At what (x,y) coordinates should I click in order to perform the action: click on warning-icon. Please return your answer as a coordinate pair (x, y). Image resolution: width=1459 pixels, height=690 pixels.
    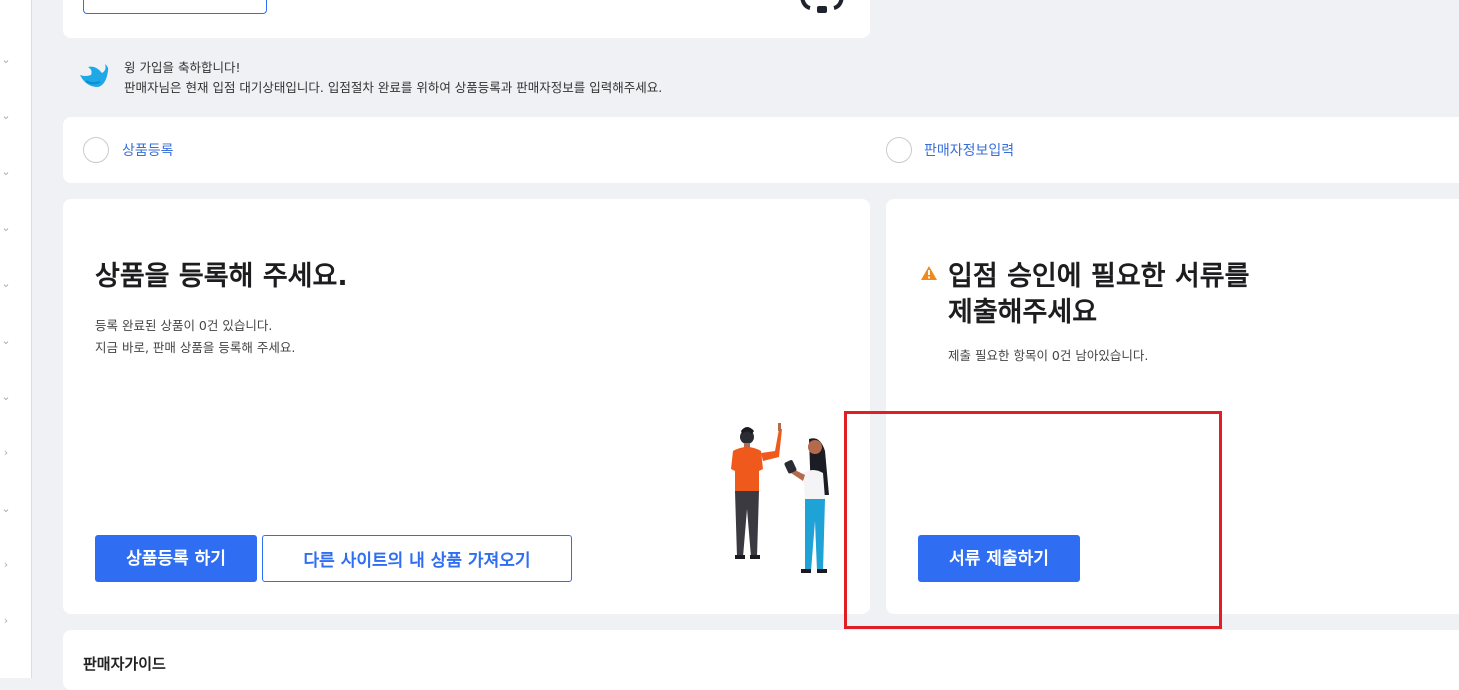
    Looking at the image, I should click on (929, 273).